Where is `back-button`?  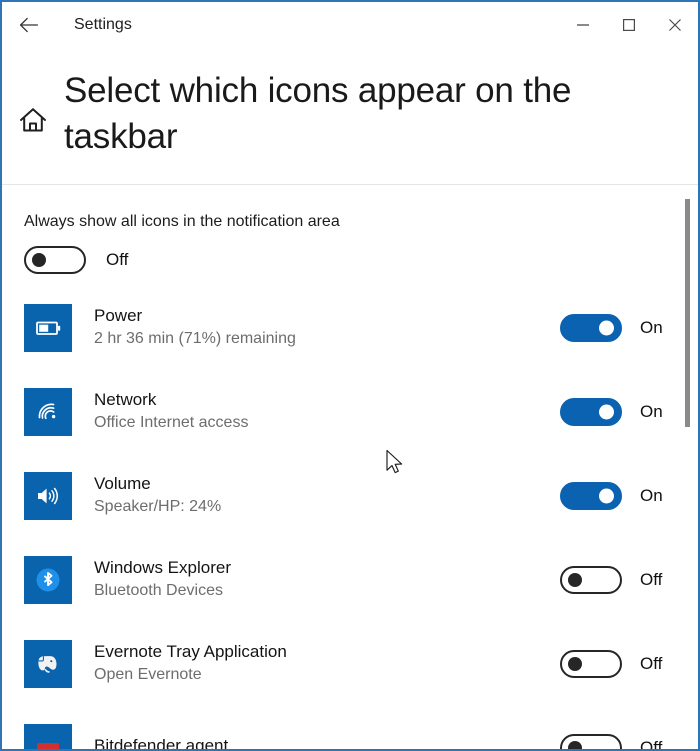
back-button is located at coordinates (29, 25).